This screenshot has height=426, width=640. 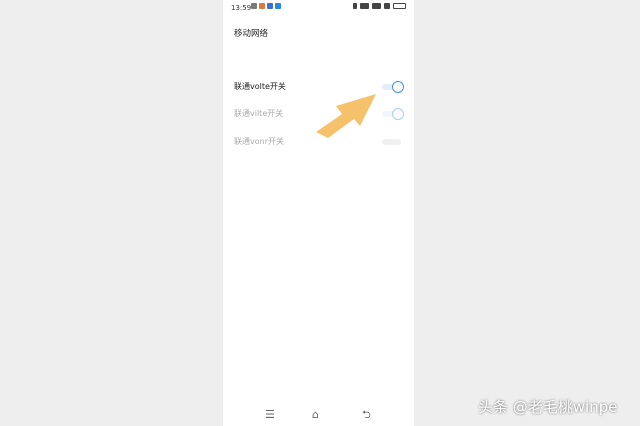 I want to click on notification-icons, so click(x=266, y=6).